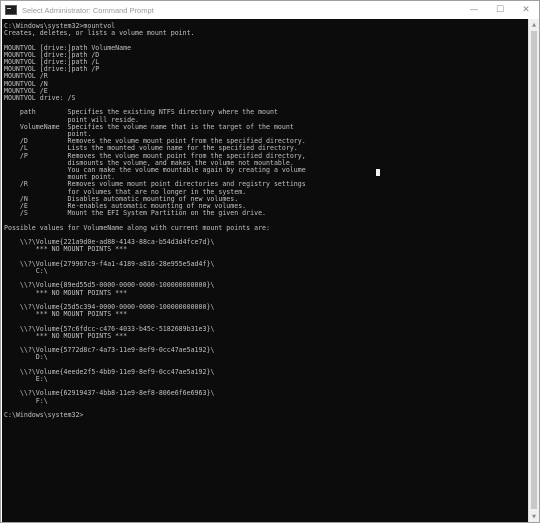 Image resolution: width=540 pixels, height=523 pixels. I want to click on close-button: ✕, so click(526, 10).